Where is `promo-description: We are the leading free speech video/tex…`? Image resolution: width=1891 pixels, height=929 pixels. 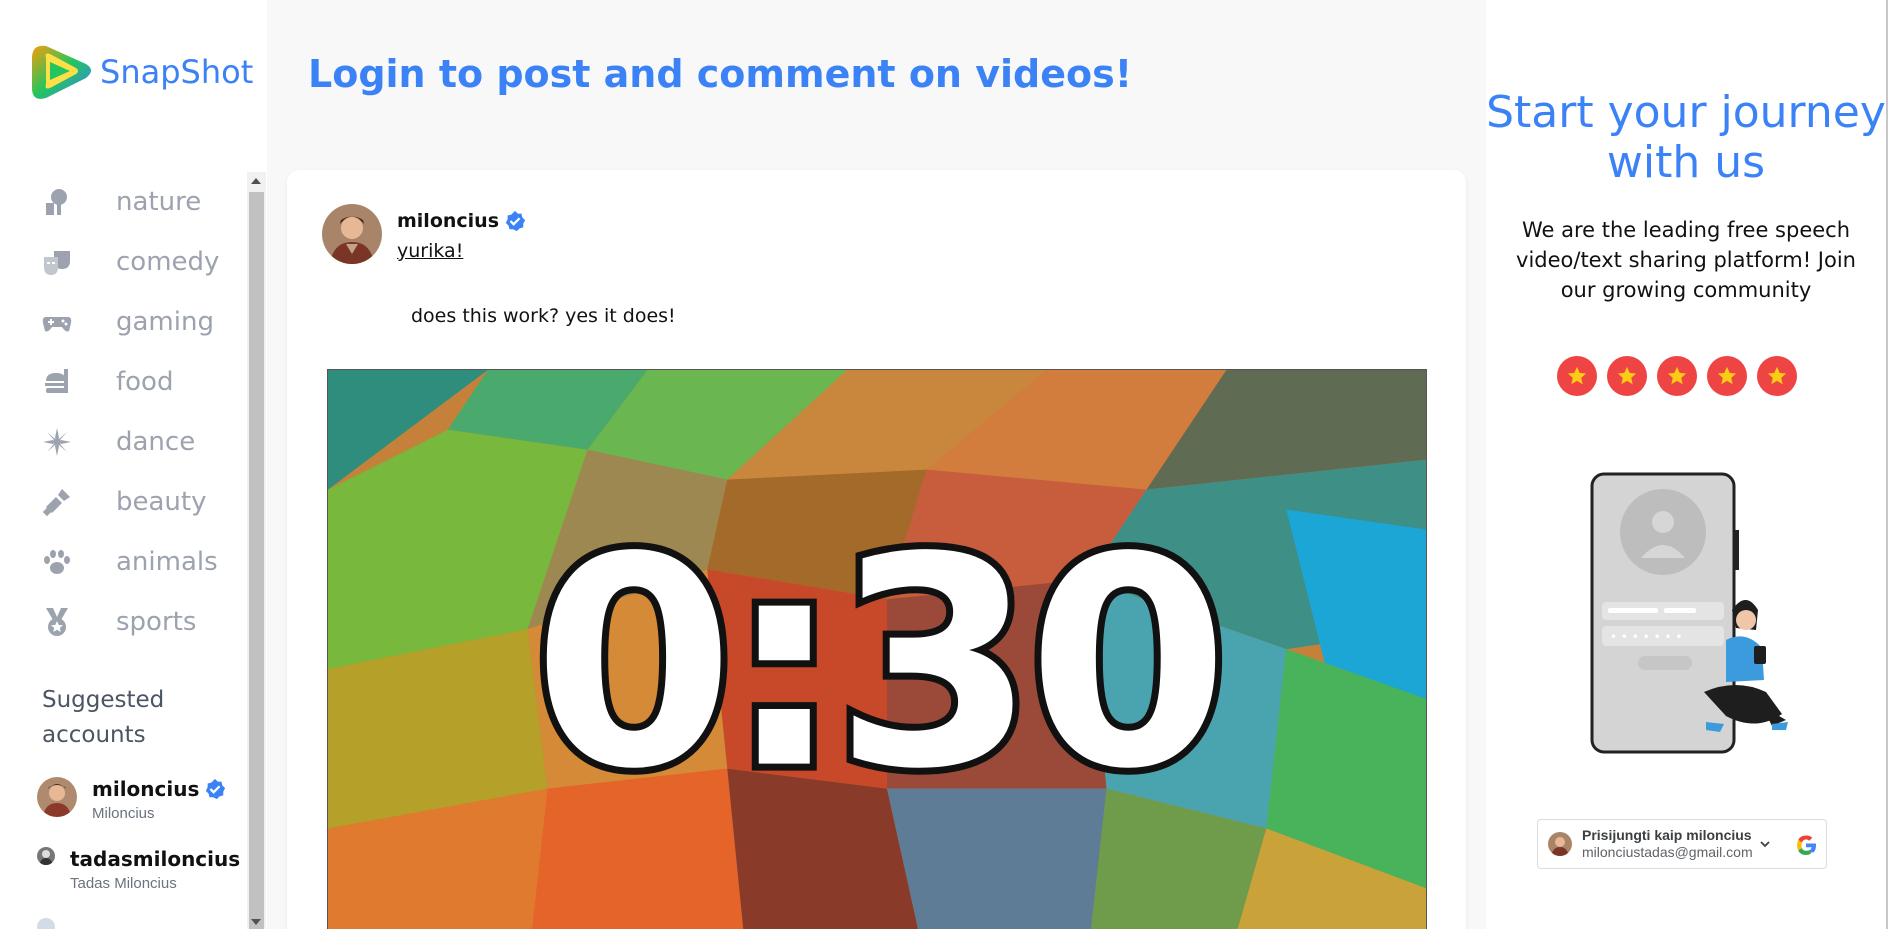 promo-description: We are the leading free speech video/tex… is located at coordinates (1686, 260).